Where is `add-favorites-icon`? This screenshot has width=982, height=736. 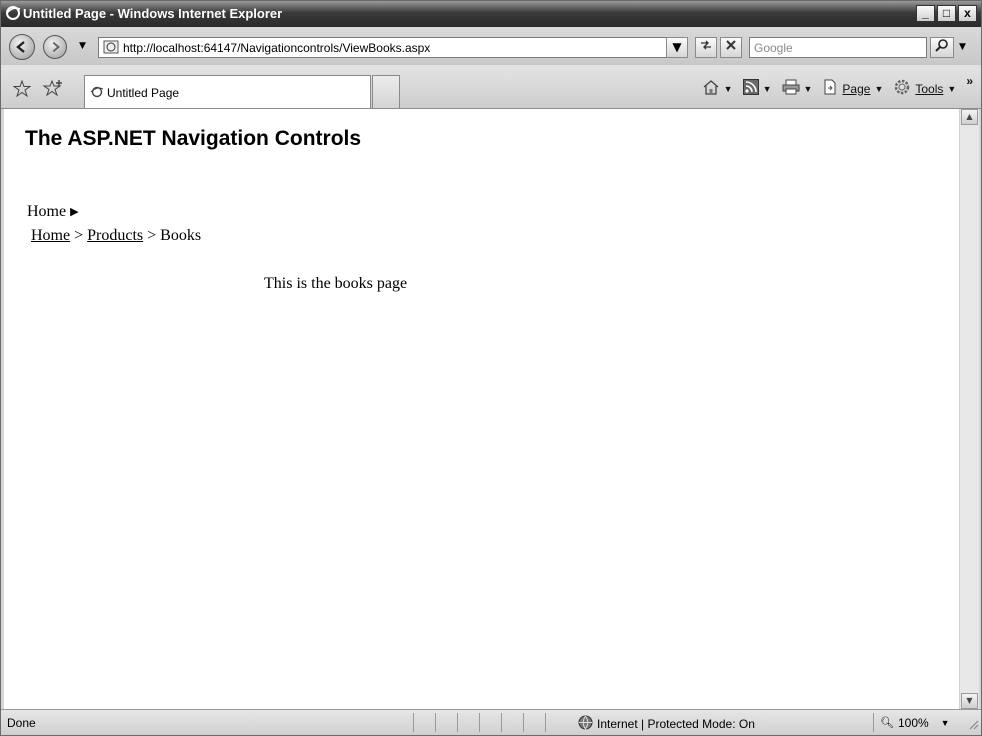 add-favorites-icon is located at coordinates (53, 90).